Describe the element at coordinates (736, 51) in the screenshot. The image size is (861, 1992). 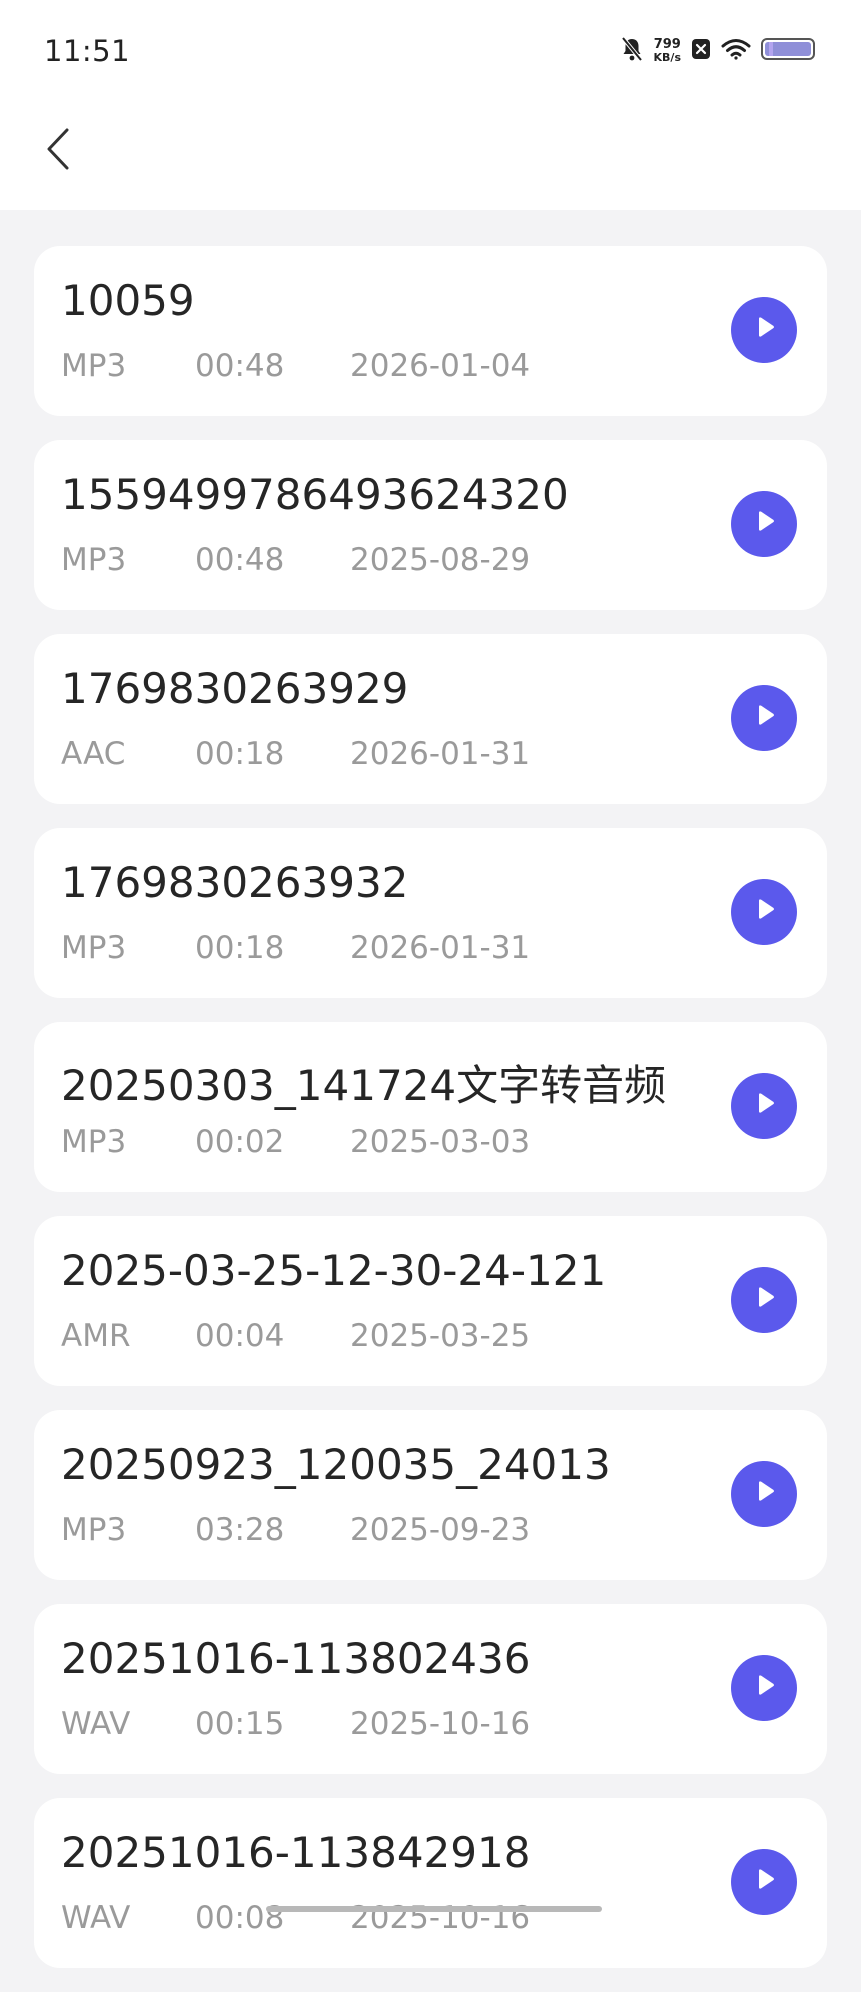
I see `wifi-icon` at that location.